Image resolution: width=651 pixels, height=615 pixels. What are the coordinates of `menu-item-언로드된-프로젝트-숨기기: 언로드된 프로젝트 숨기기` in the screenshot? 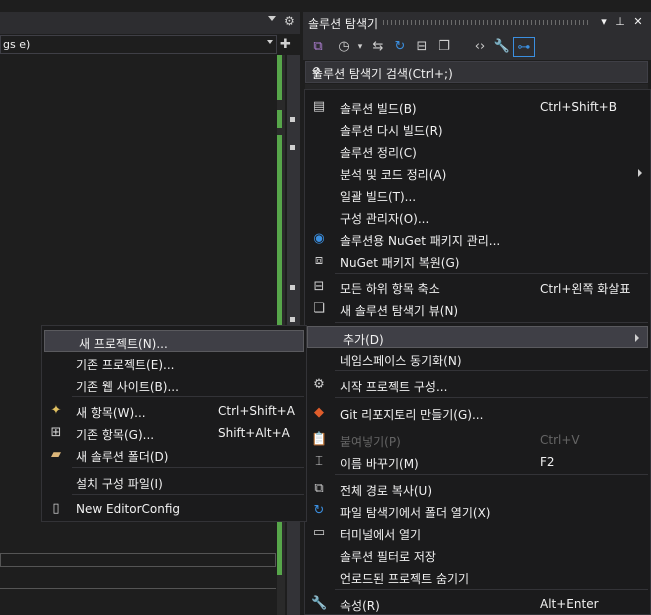 It's located at (477, 577).